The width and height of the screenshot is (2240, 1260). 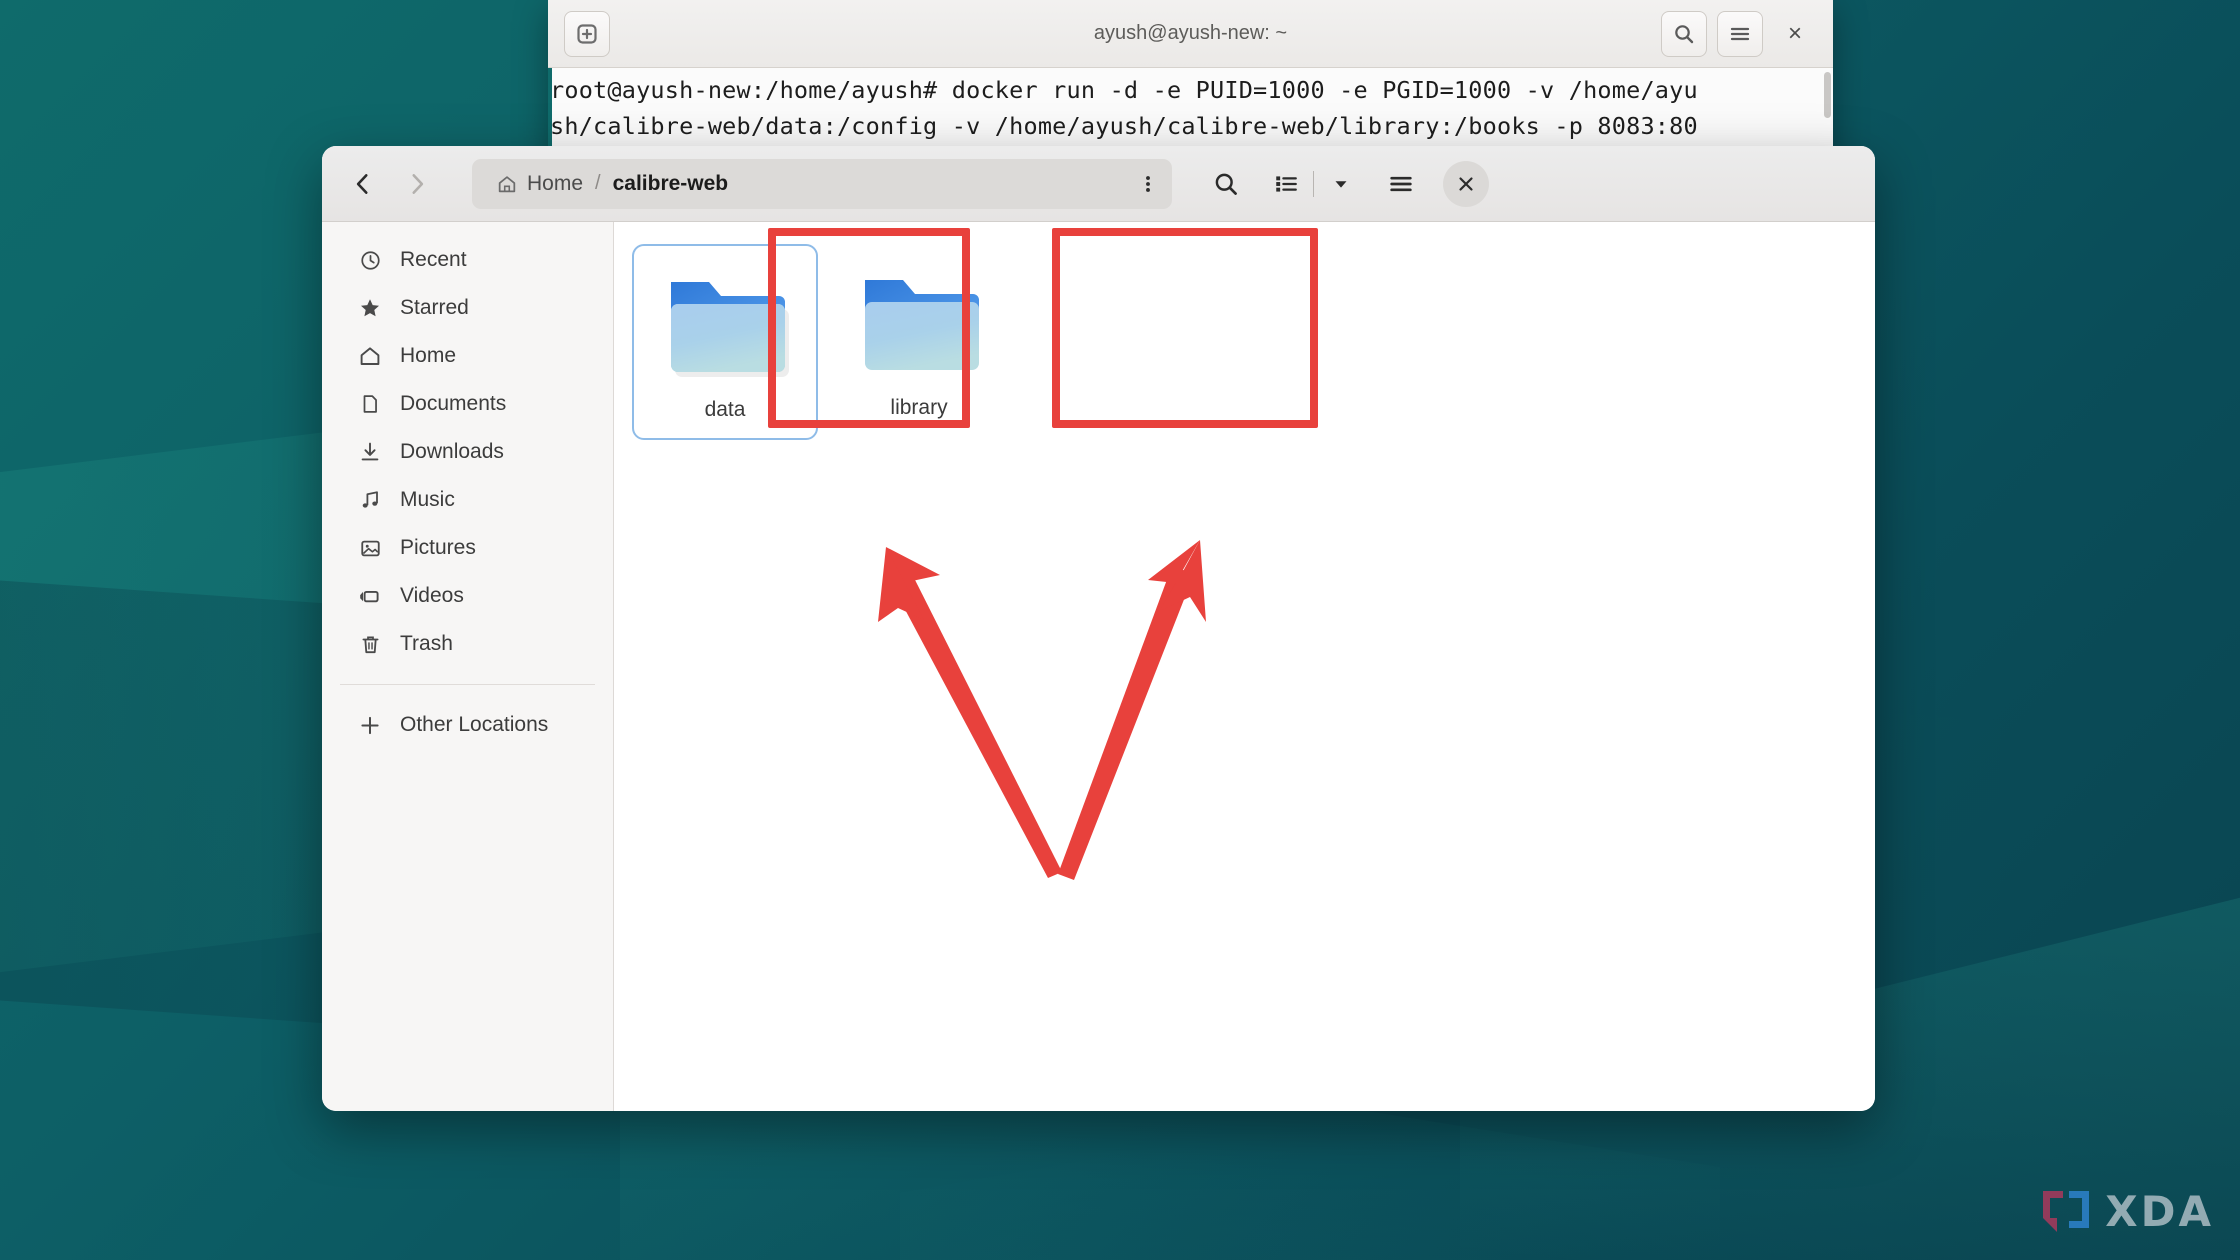 What do you see at coordinates (474, 724) in the screenshot?
I see `sidebar-item-label: Other Locations` at bounding box center [474, 724].